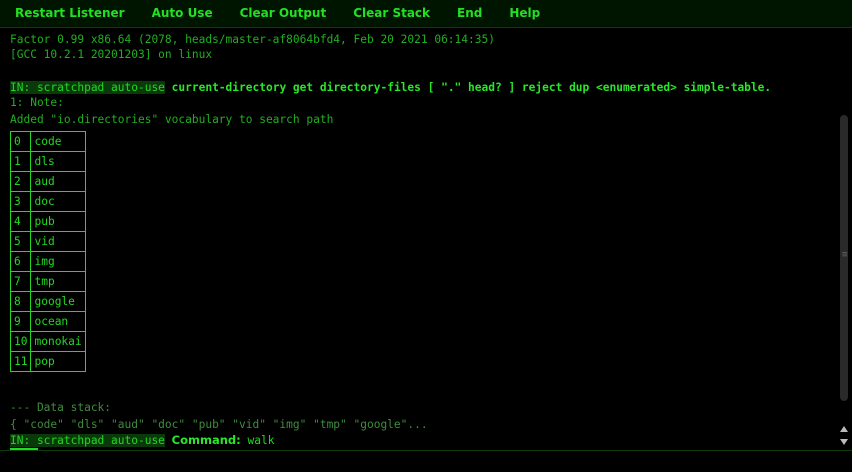 This screenshot has width=852, height=472. Describe the element at coordinates (845, 255) in the screenshot. I see `grip-icon: ≡` at that location.